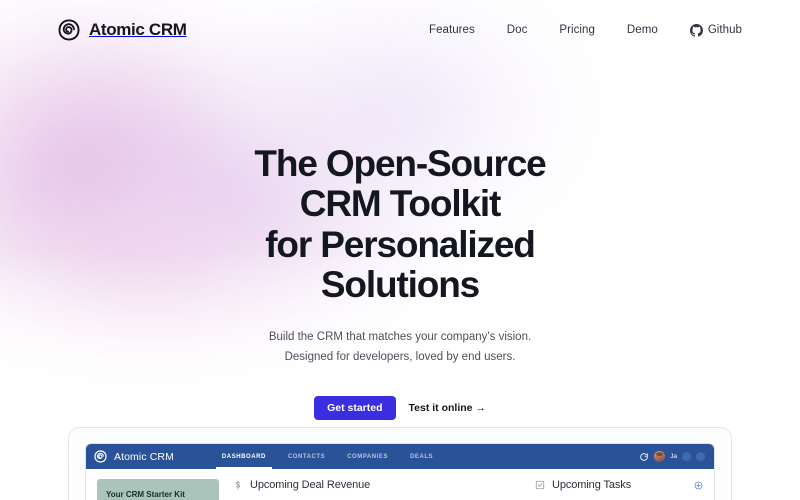  Describe the element at coordinates (698, 485) in the screenshot. I see `add-circle-icon` at that location.